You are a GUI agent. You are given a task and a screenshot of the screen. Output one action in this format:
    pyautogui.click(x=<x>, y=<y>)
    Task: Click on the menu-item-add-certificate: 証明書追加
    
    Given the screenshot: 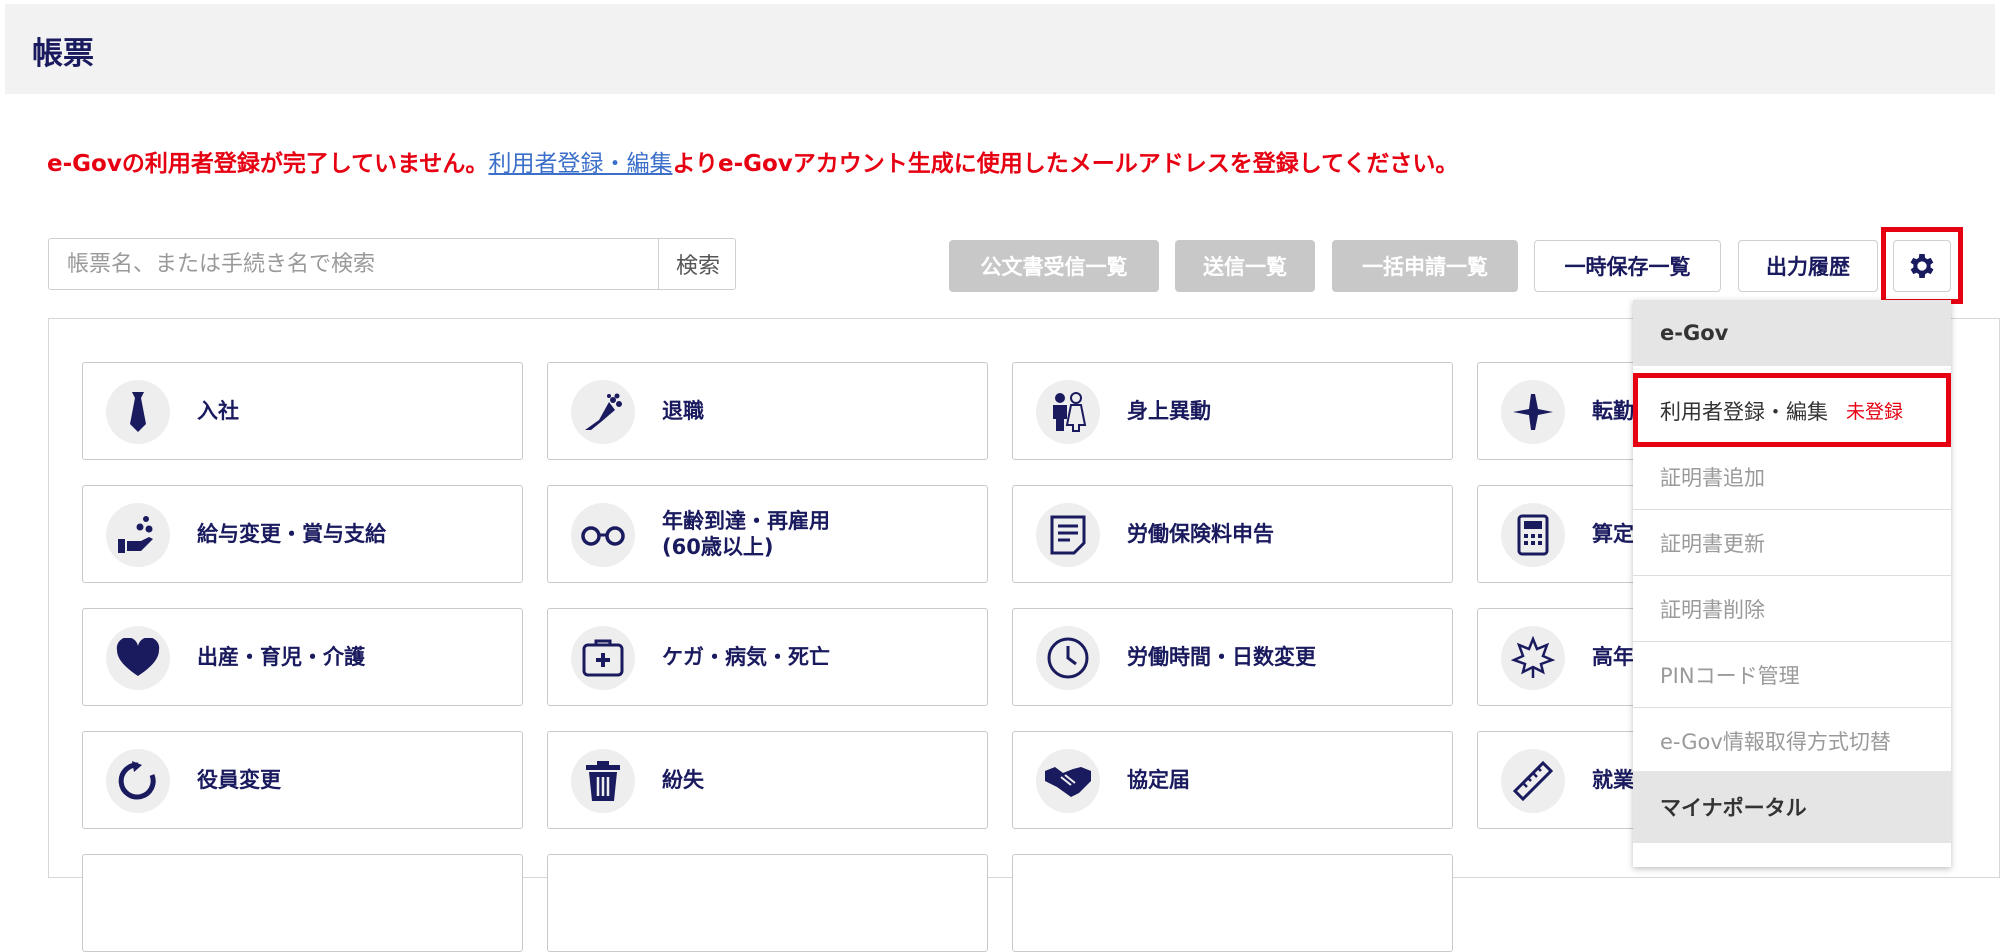 What is the action you would take?
    pyautogui.click(x=1792, y=477)
    